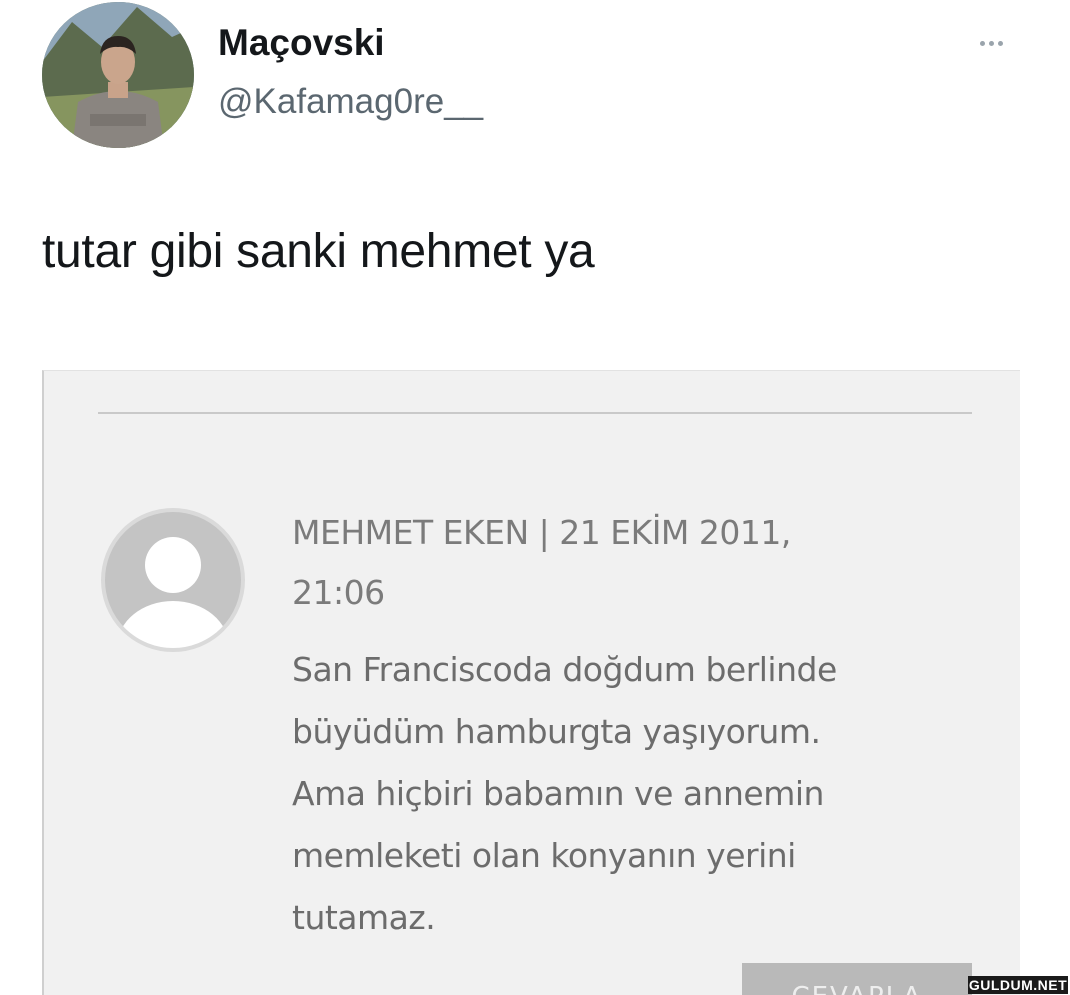 The image size is (1070, 995). Describe the element at coordinates (318, 251) in the screenshot. I see `tweet-text: tutar gibi sanki mehmet ya` at that location.